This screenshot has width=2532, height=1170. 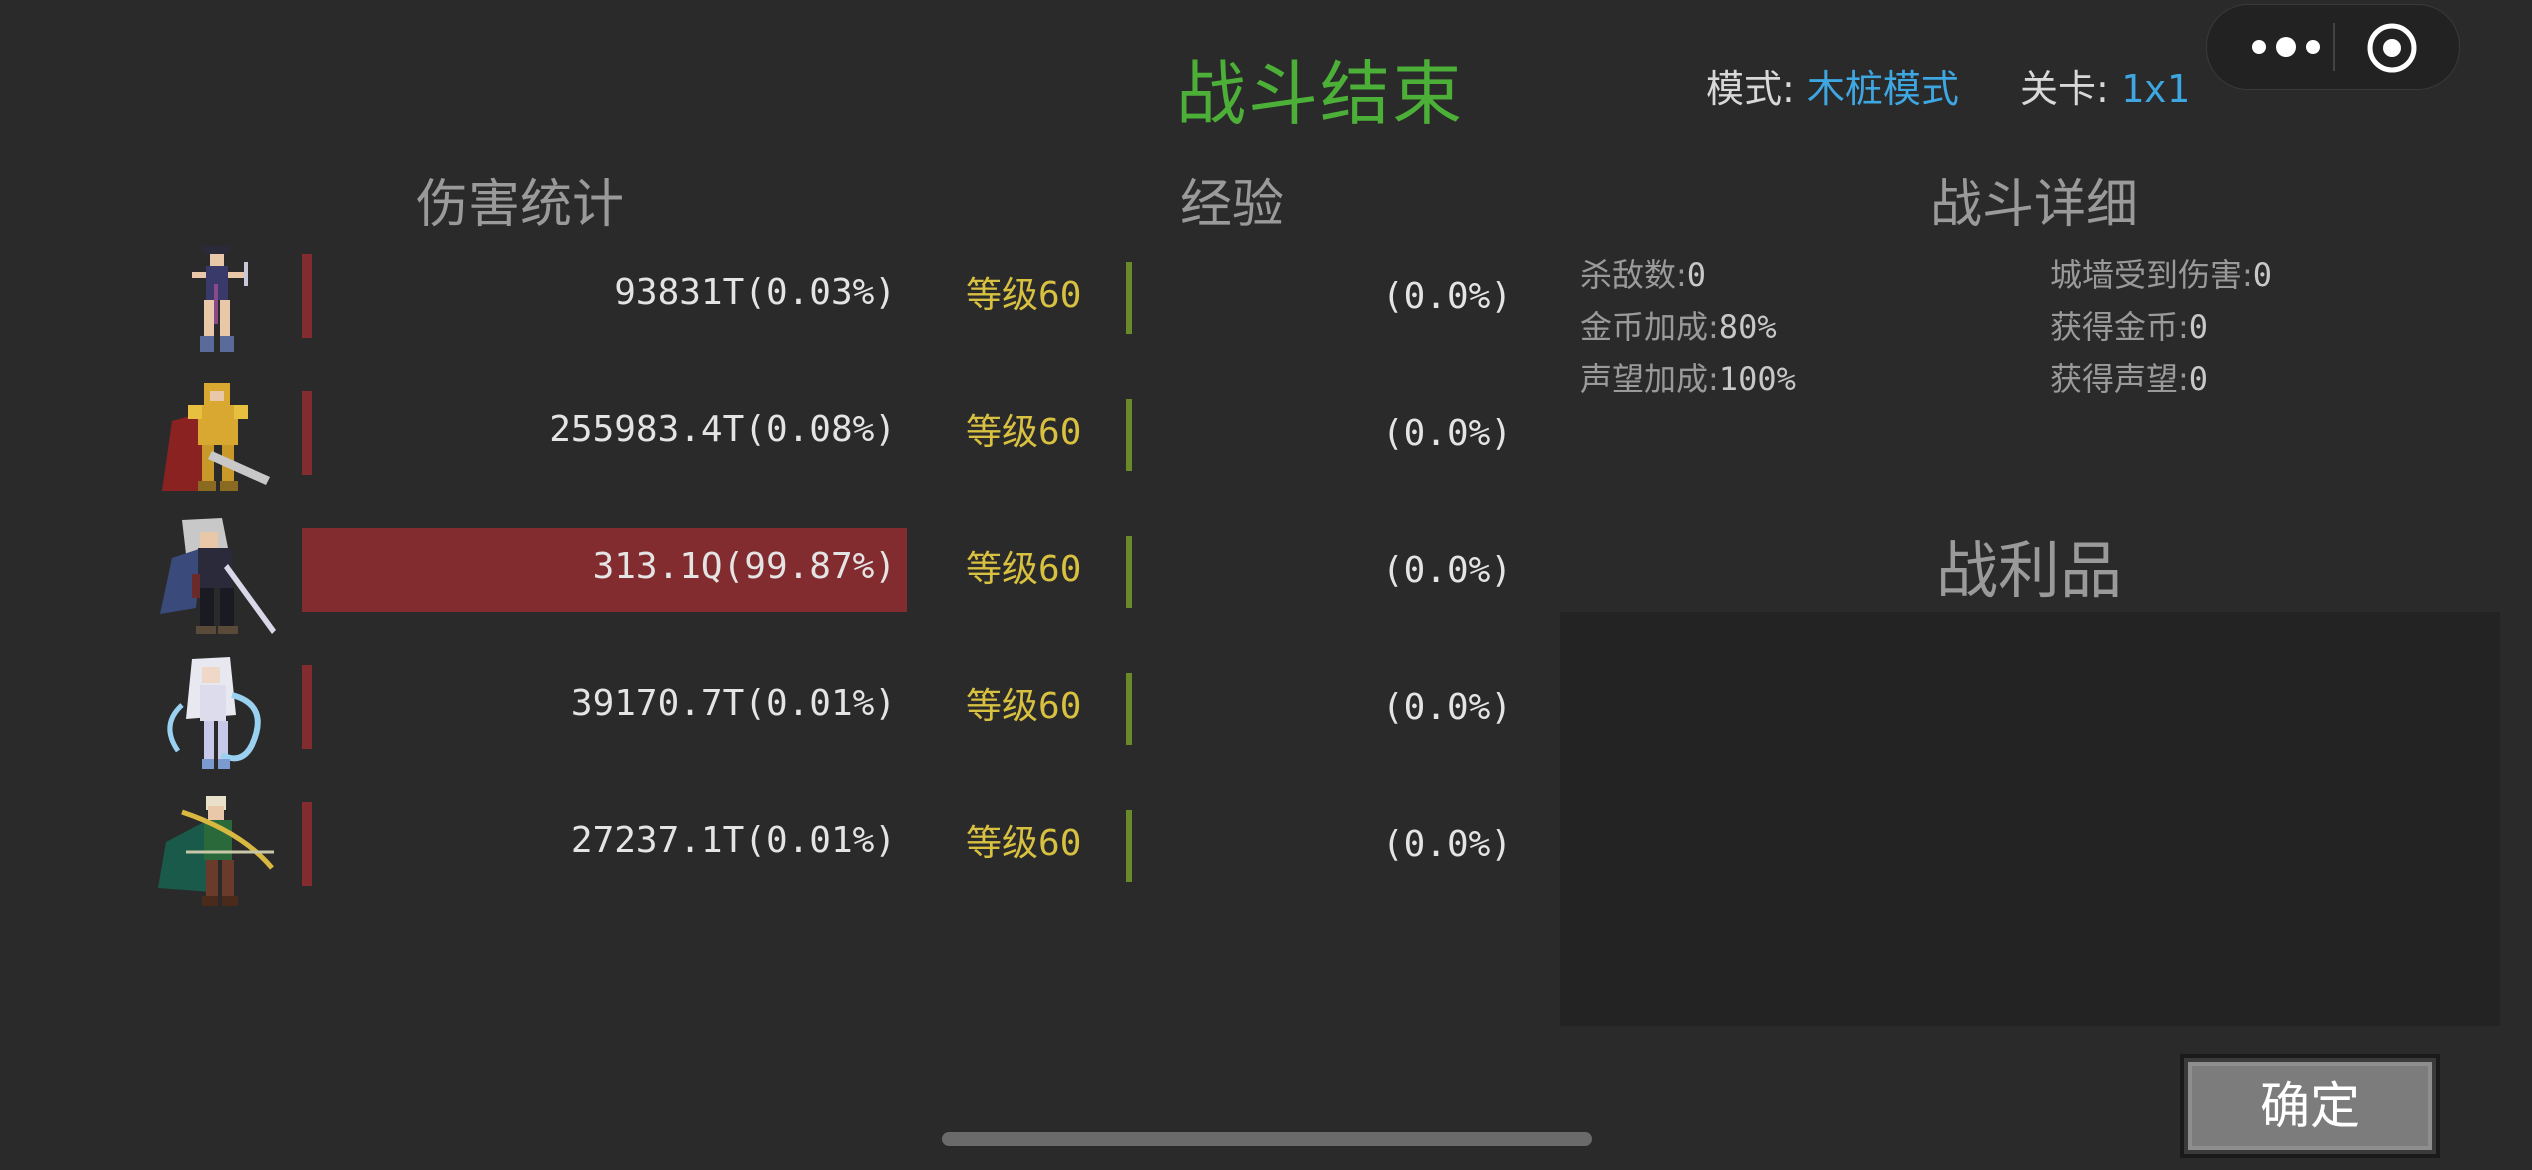 What do you see at coordinates (2286, 47) in the screenshot?
I see `more-dots-icon` at bounding box center [2286, 47].